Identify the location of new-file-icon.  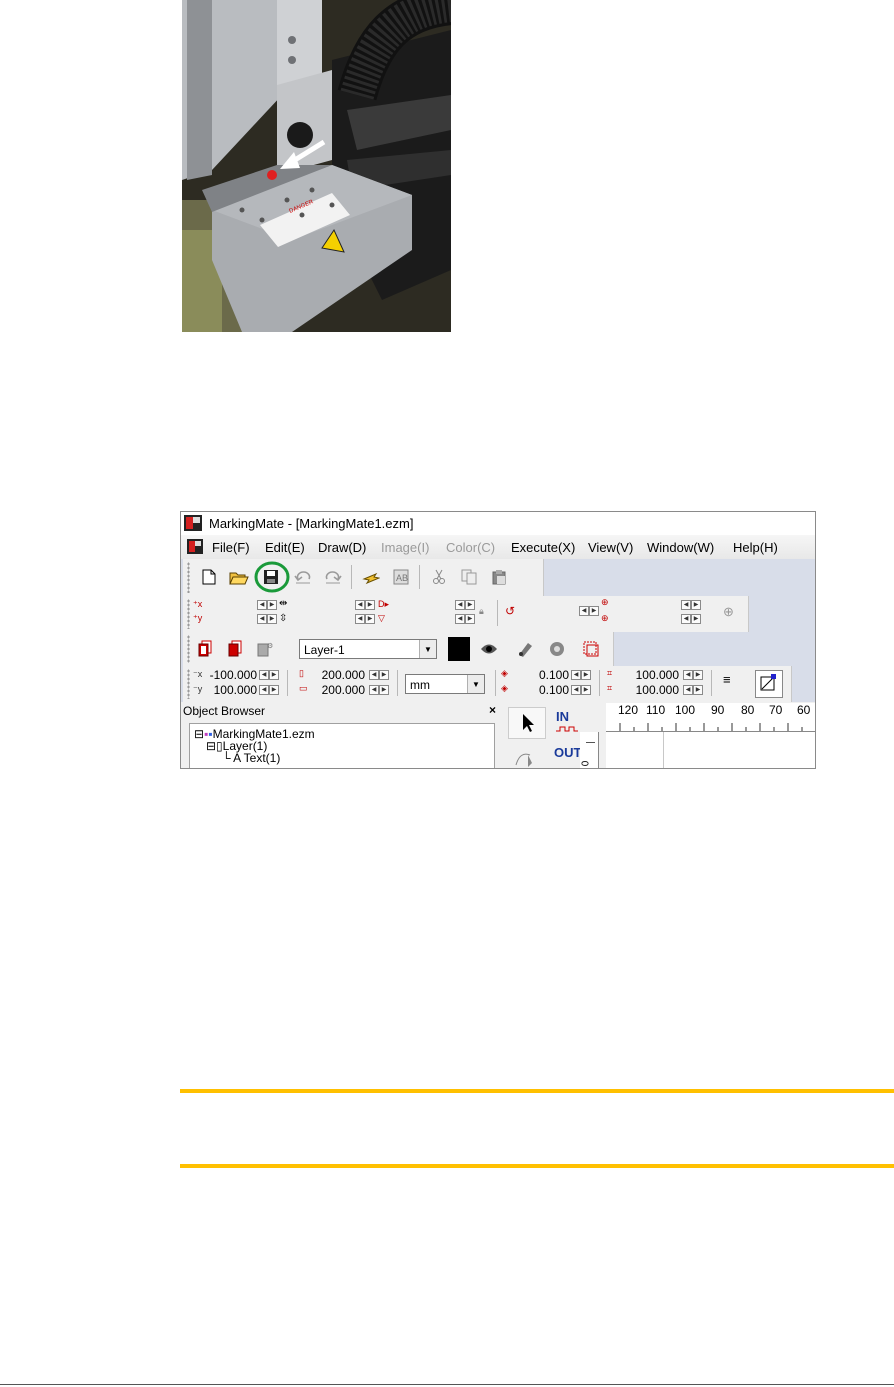
(209, 577).